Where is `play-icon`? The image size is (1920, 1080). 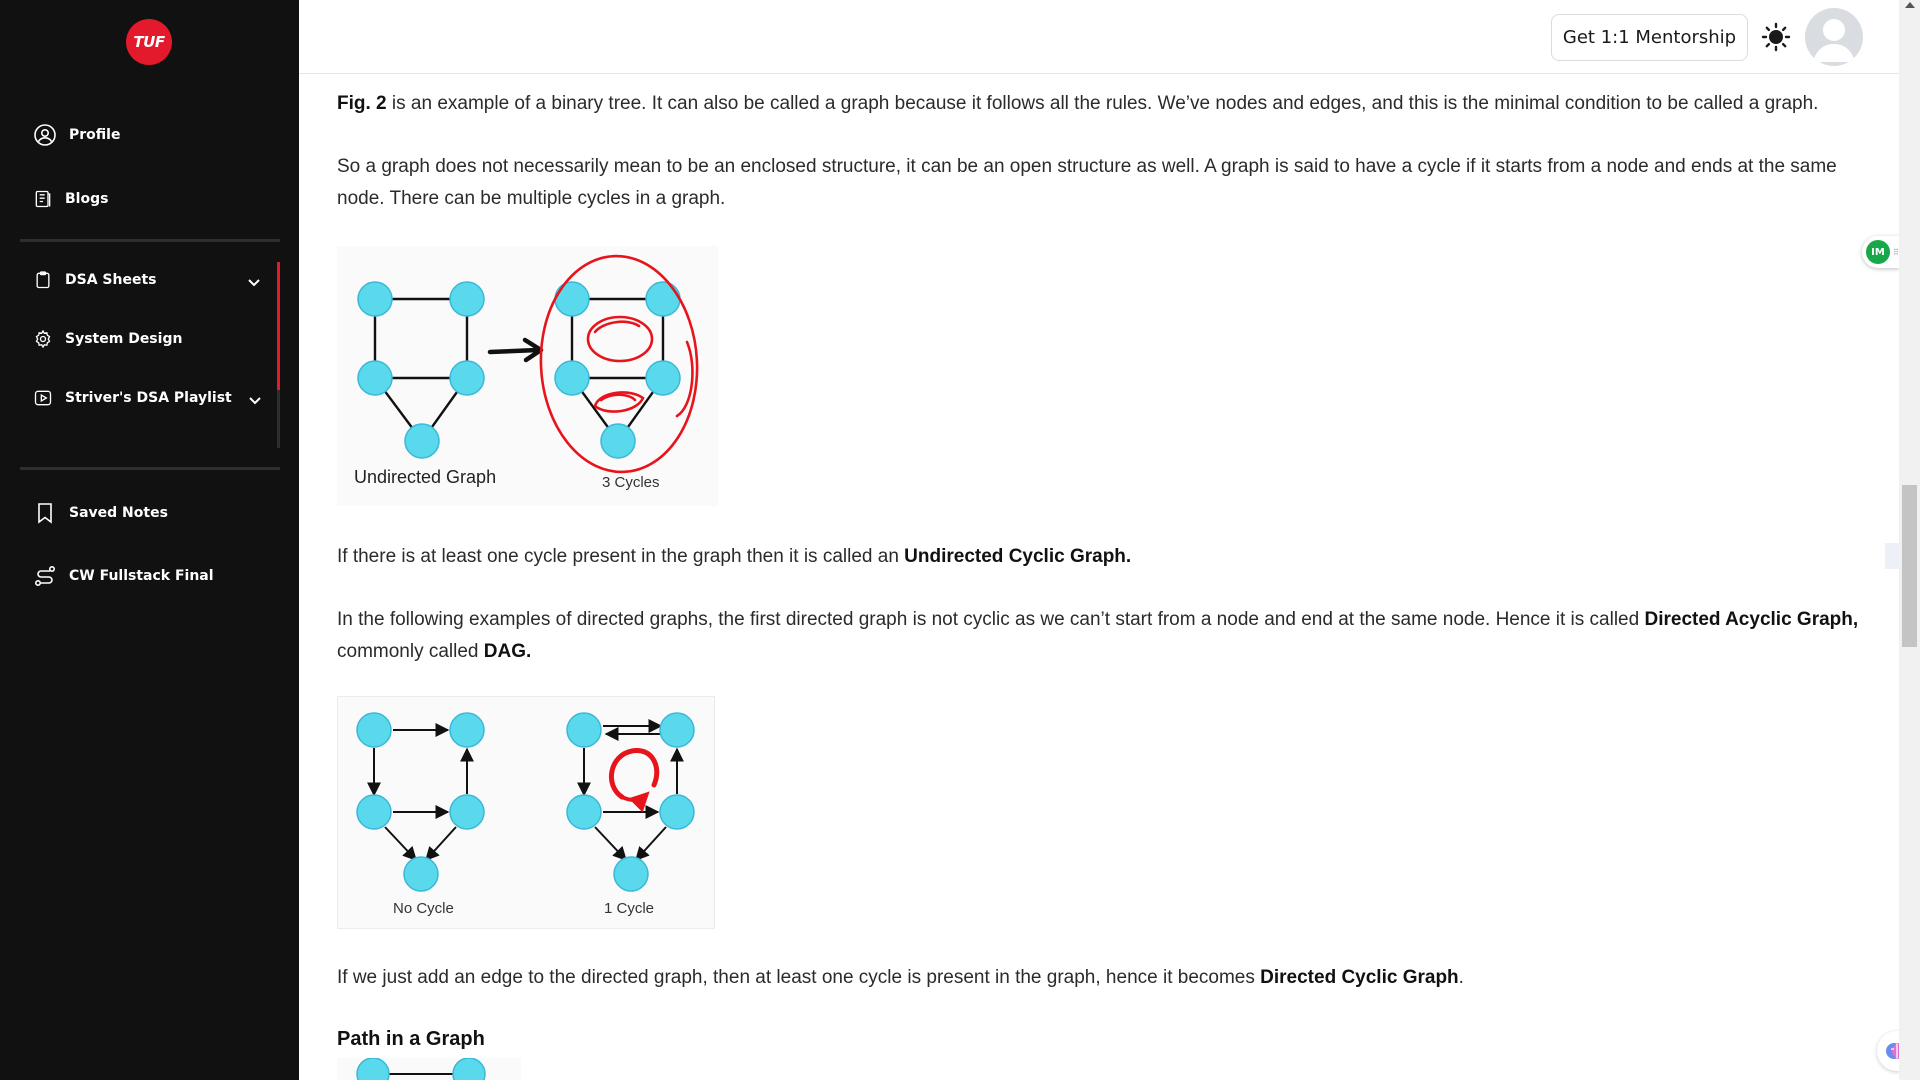 play-icon is located at coordinates (43, 398).